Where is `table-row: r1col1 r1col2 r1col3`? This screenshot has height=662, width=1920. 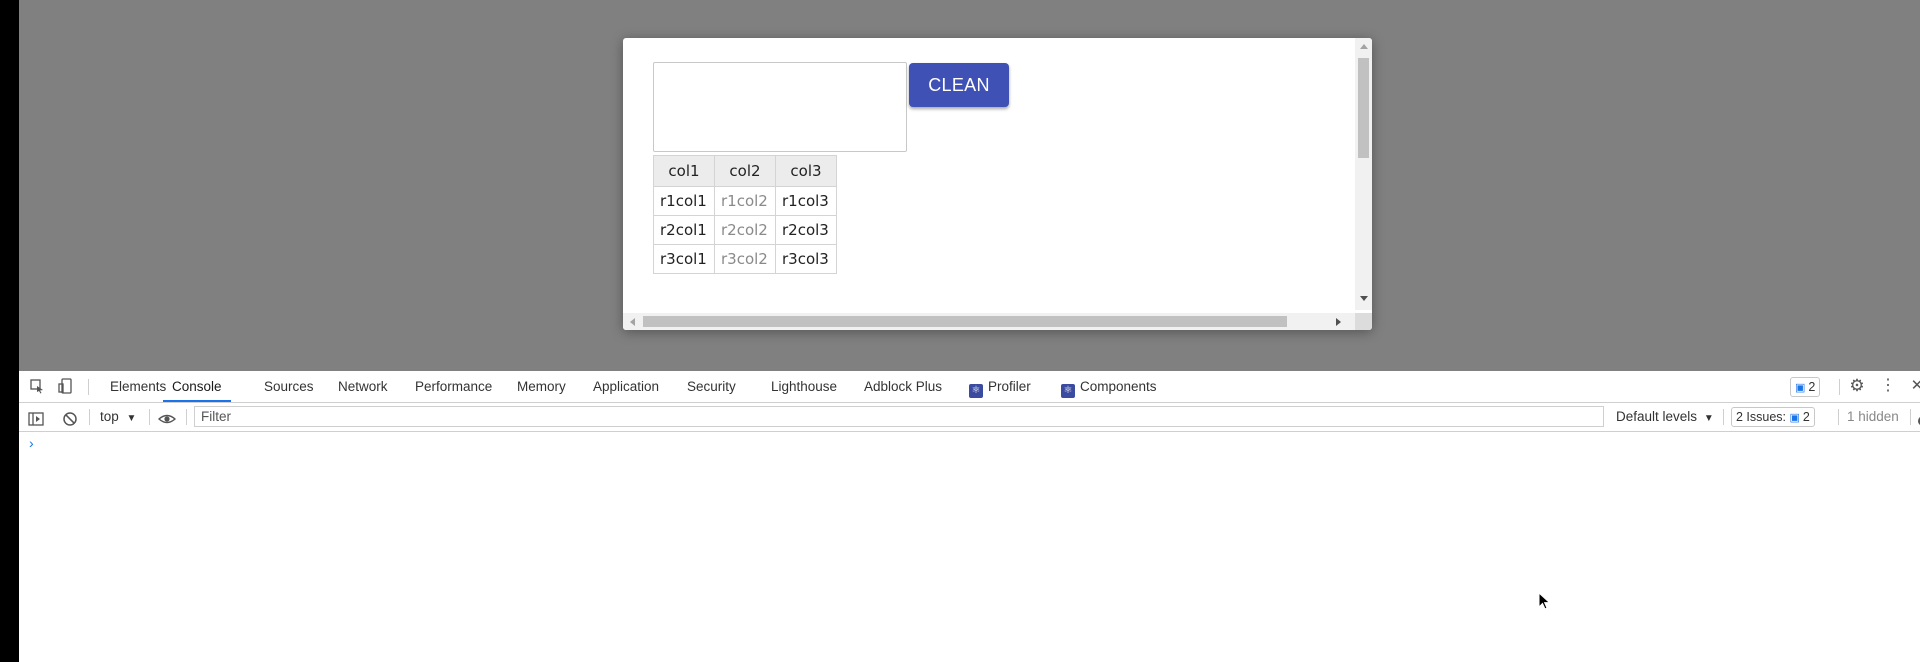
table-row: r1col1 r1col2 r1col3 is located at coordinates (745, 201).